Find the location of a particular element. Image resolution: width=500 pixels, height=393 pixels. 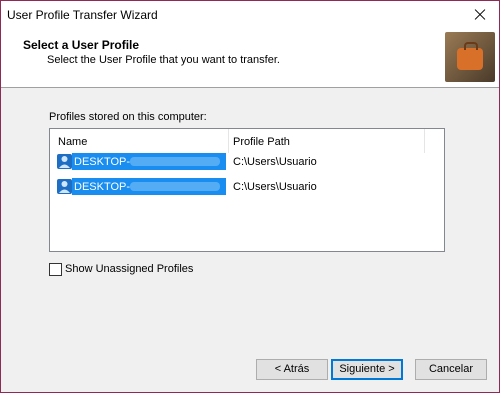

window-title: User Profile Transfer Wizard is located at coordinates (82, 15).